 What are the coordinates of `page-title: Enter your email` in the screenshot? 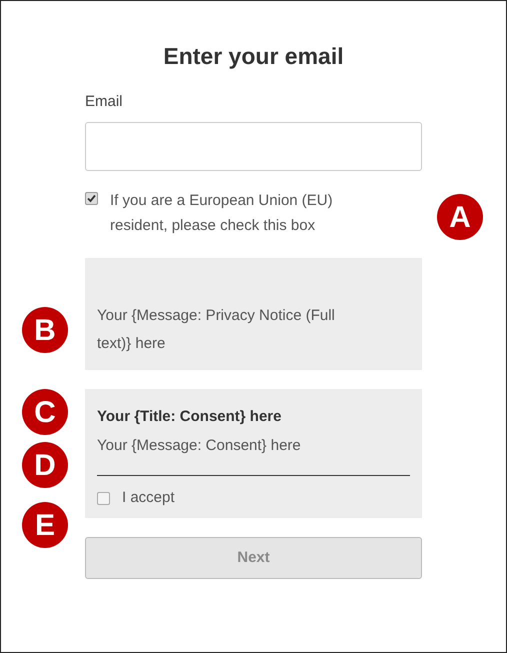 It's located at (253, 56).